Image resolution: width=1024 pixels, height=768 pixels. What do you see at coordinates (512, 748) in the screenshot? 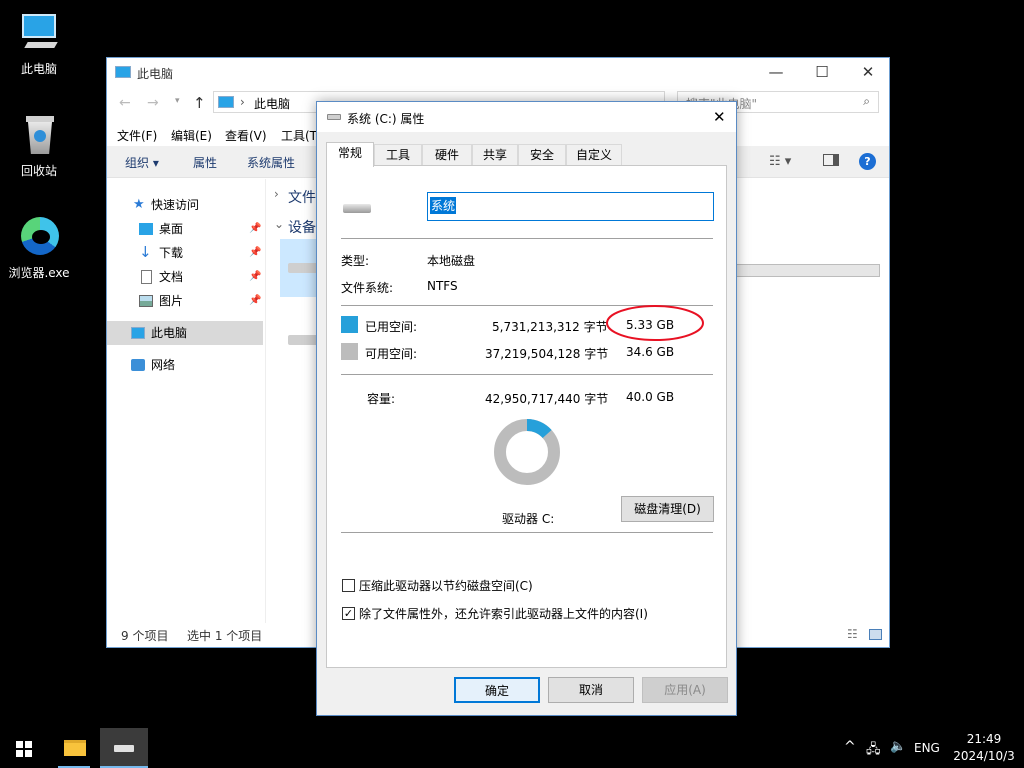
I see `taskbar: ^ 🖧 🔈 ENG 21:49 2024/10/3` at bounding box center [512, 748].